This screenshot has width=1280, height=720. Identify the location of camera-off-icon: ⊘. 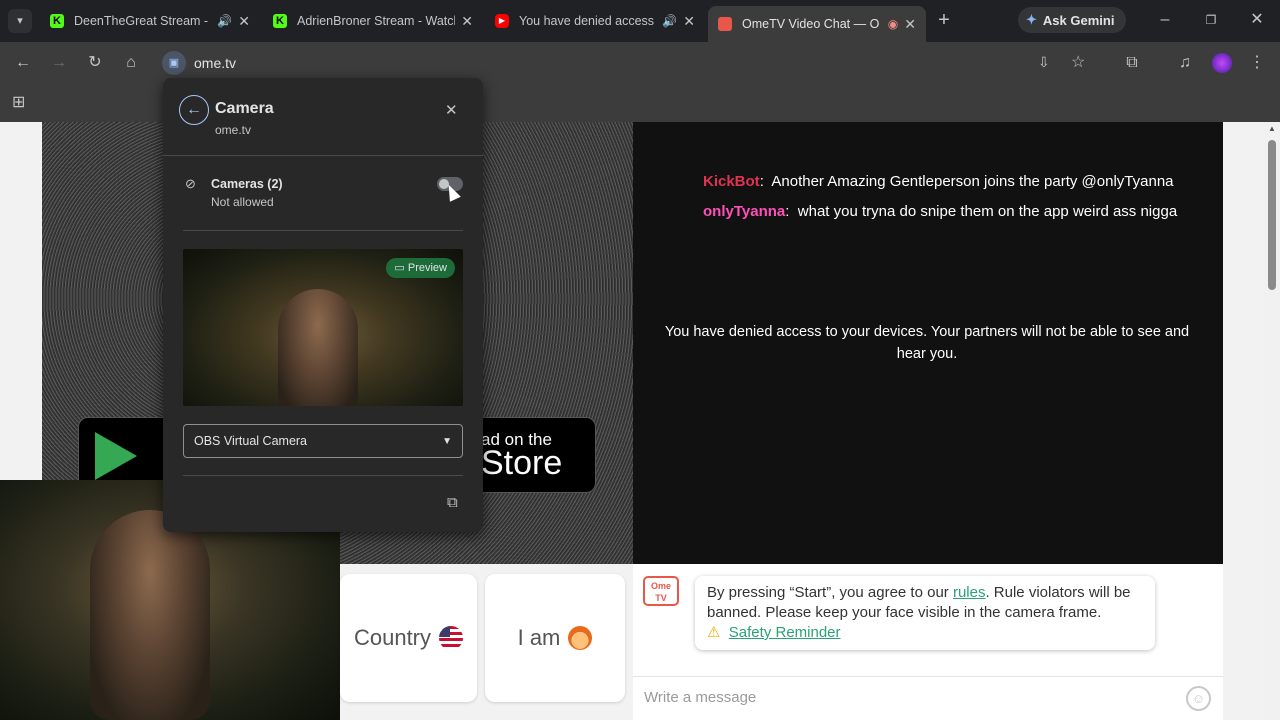
(190, 183).